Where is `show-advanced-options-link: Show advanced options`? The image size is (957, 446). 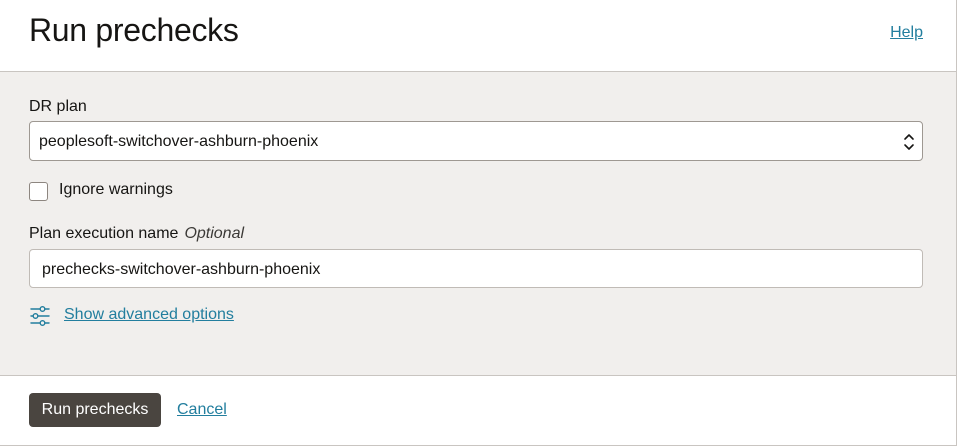
show-advanced-options-link: Show advanced options is located at coordinates (149, 315).